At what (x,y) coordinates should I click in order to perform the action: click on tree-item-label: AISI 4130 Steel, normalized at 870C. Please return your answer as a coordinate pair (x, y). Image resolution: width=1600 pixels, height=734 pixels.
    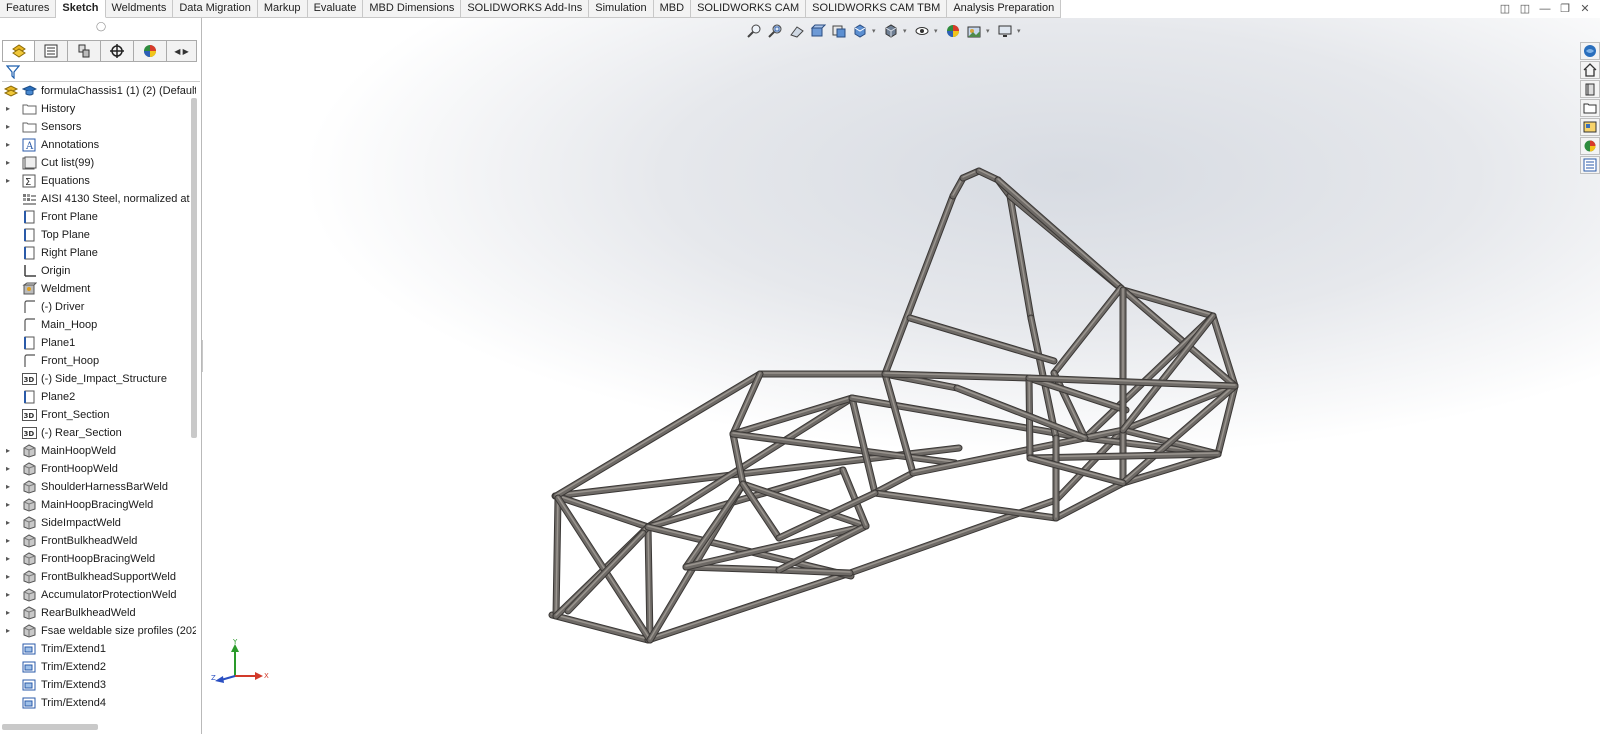
    Looking at the image, I should click on (118, 199).